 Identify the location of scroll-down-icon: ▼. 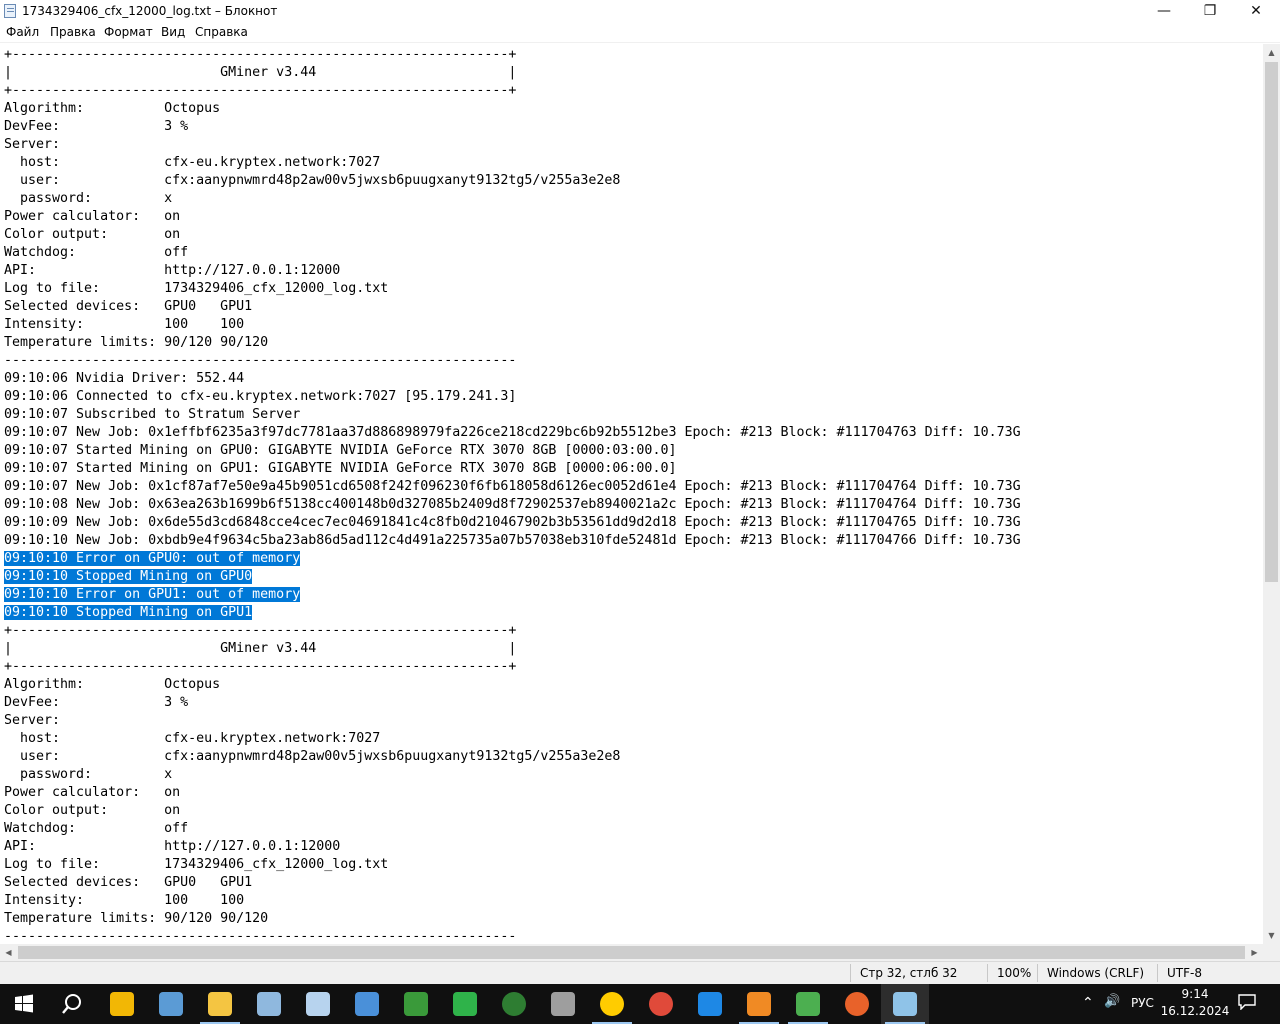
(1271, 935).